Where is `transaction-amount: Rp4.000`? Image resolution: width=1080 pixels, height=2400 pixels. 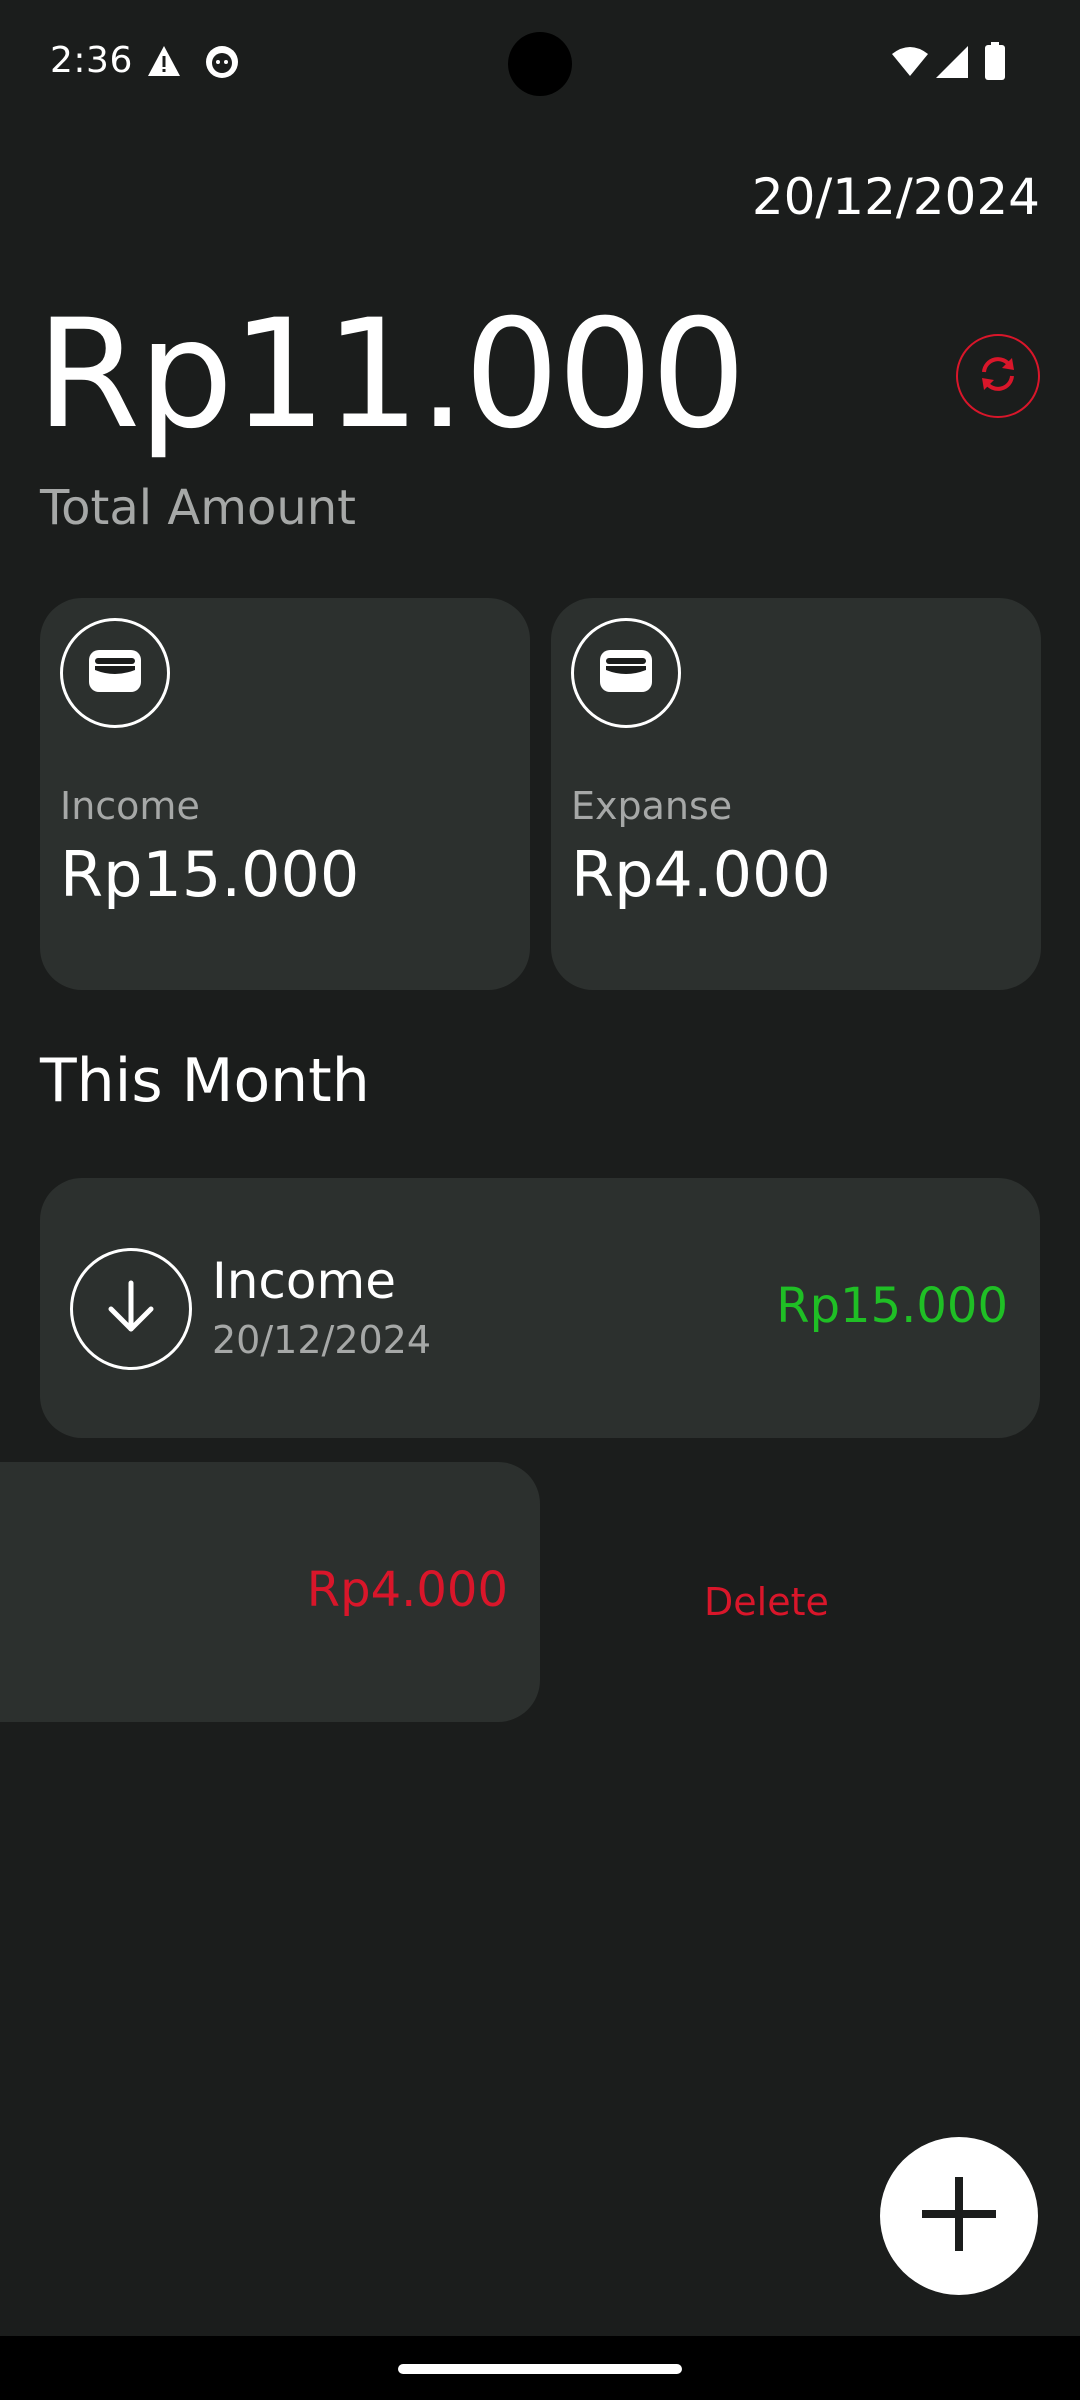 transaction-amount: Rp4.000 is located at coordinates (407, 1590).